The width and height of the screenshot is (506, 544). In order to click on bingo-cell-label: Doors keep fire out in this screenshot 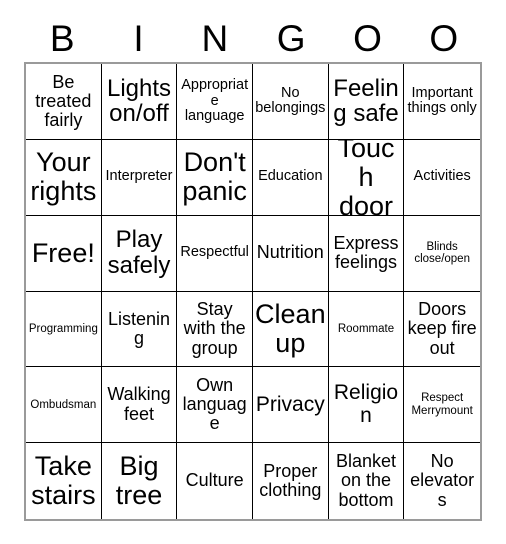, I will do `click(442, 328)`.